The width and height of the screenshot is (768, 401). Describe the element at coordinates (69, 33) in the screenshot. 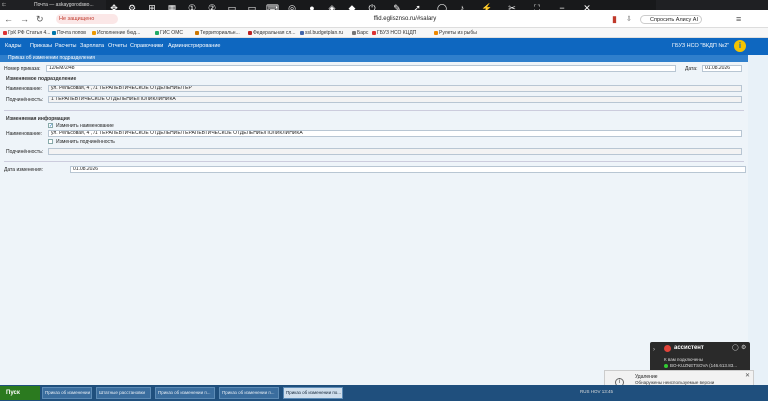

I see `bookmark-item: Почта попов` at that location.